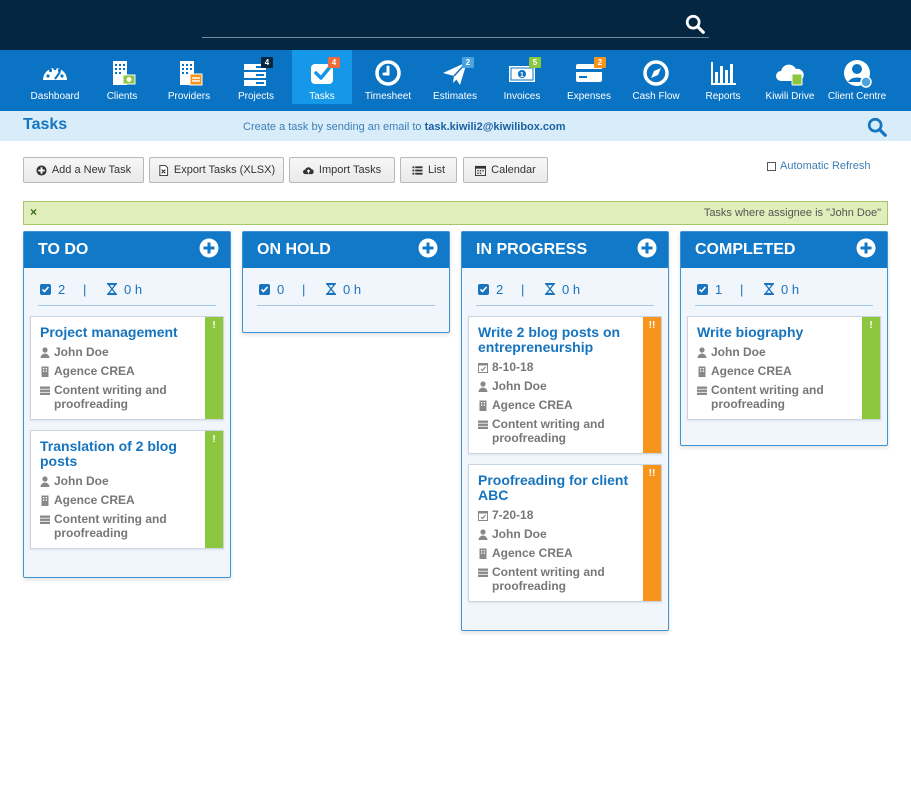 This screenshot has height=788, width=911. I want to click on hourglass-icon, so click(550, 289).